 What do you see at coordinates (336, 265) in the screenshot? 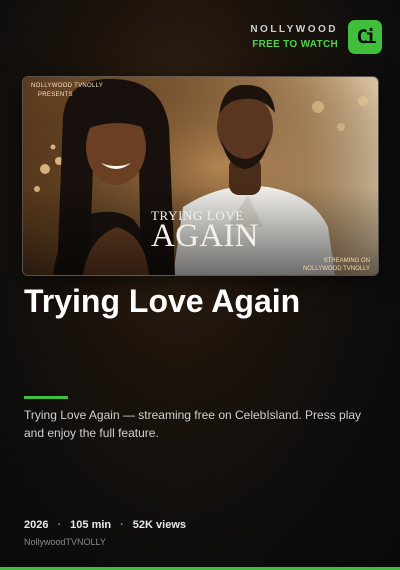
I see `poster-streaming-info: STREAMING ON NOLLYWOOD TVNOLLY` at bounding box center [336, 265].